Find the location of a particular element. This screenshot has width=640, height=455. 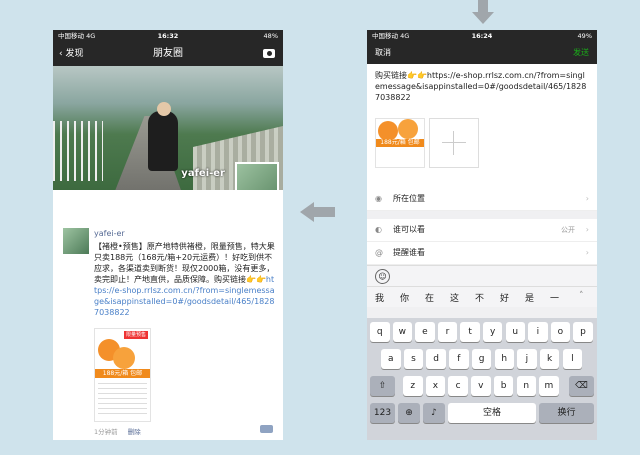

key-r: r is located at coordinates (447, 332).